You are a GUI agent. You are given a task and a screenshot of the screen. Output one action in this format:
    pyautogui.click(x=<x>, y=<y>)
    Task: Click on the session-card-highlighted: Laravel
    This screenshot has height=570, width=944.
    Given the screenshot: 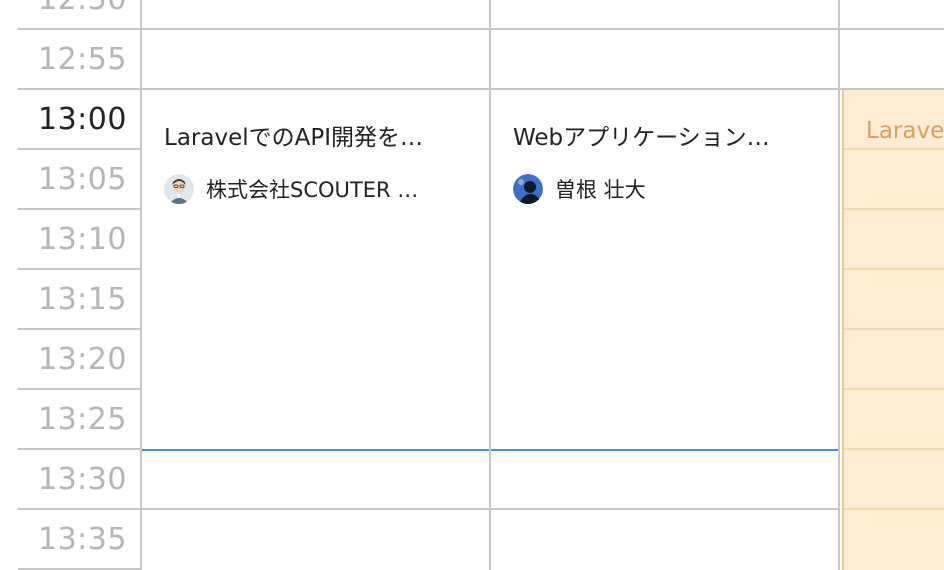 What is the action you would take?
    pyautogui.click(x=893, y=330)
    